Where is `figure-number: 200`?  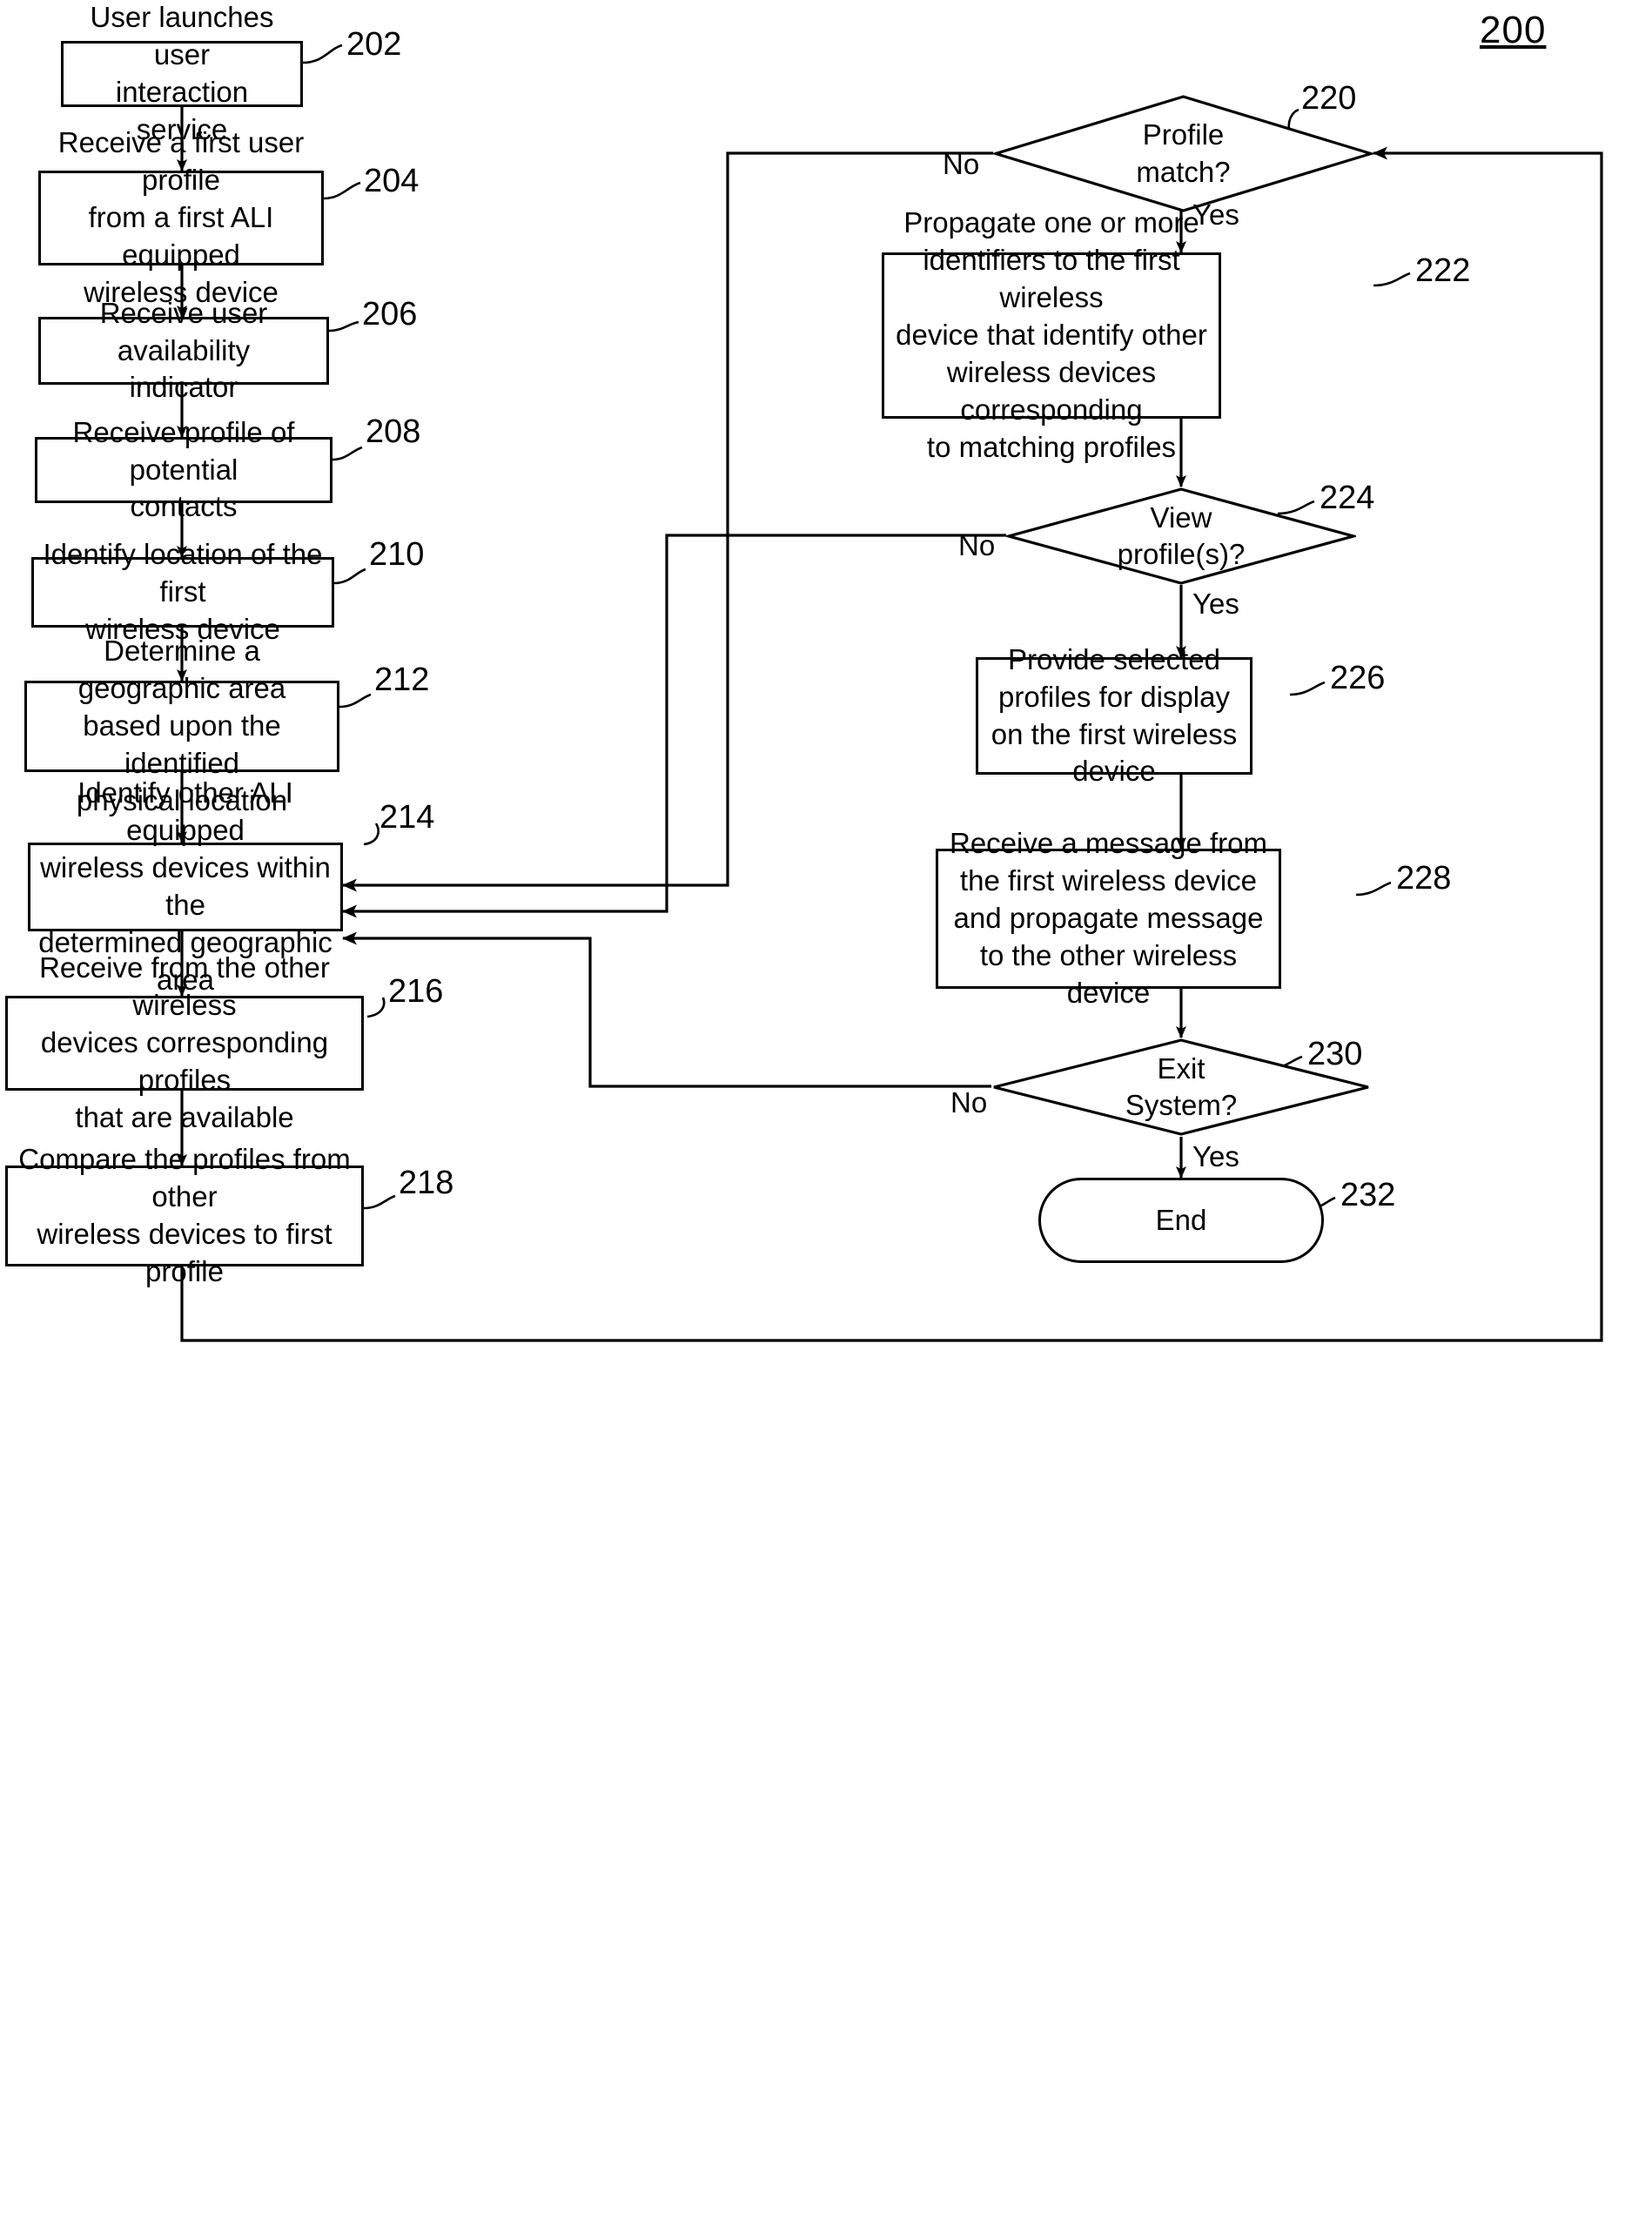 figure-number: 200 is located at coordinates (1514, 30).